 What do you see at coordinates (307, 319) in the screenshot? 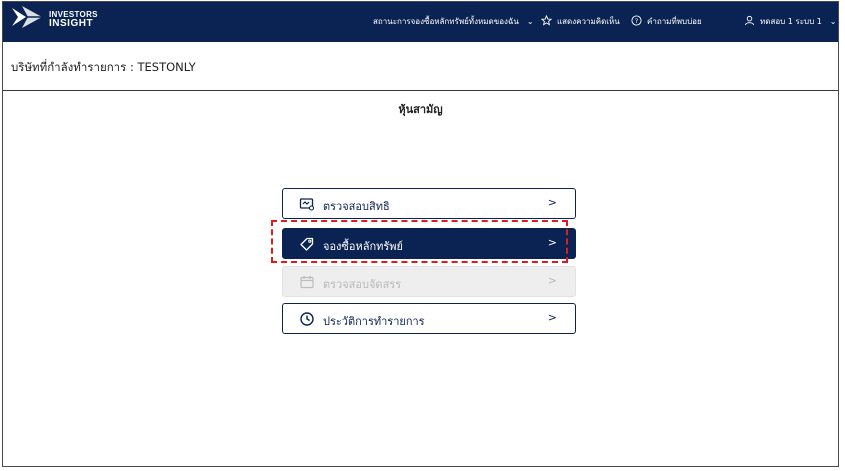
I see `clock-icon` at bounding box center [307, 319].